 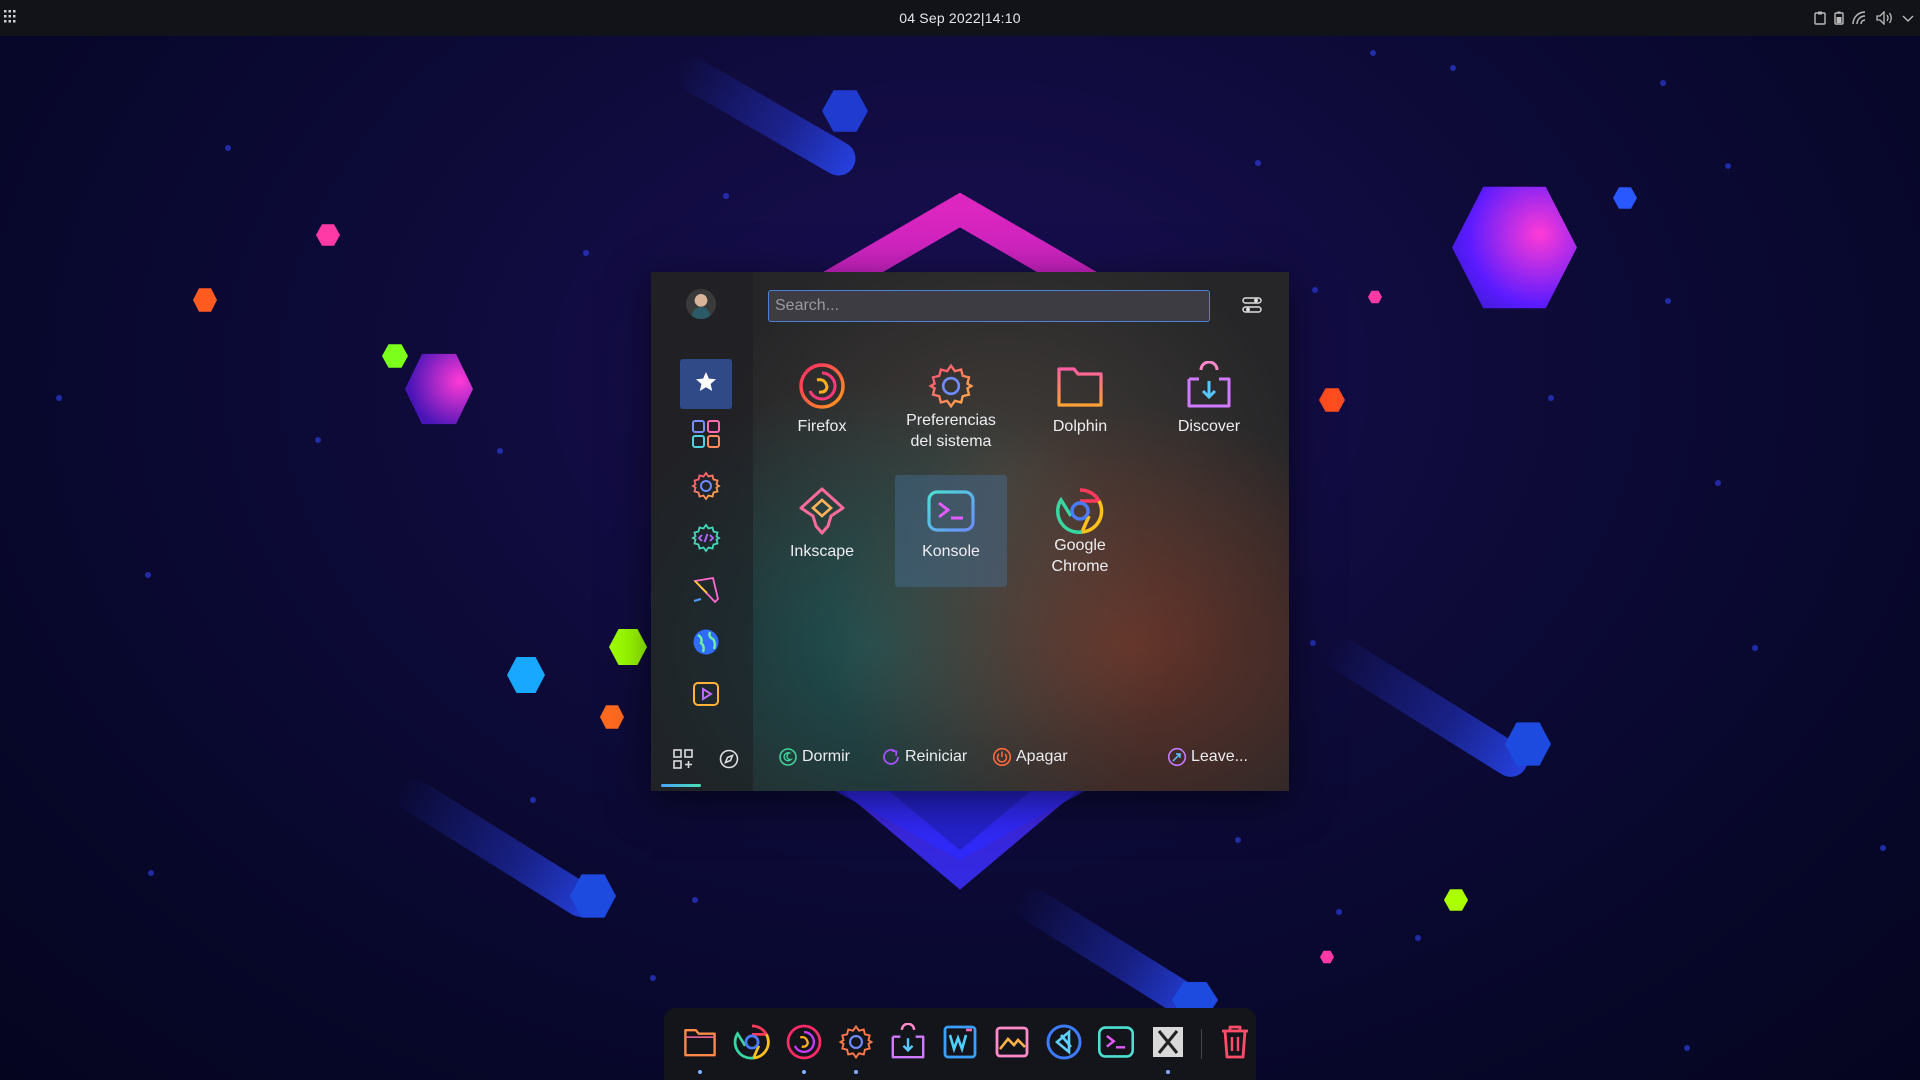 I want to click on apps-add-icon, so click(x=683, y=761).